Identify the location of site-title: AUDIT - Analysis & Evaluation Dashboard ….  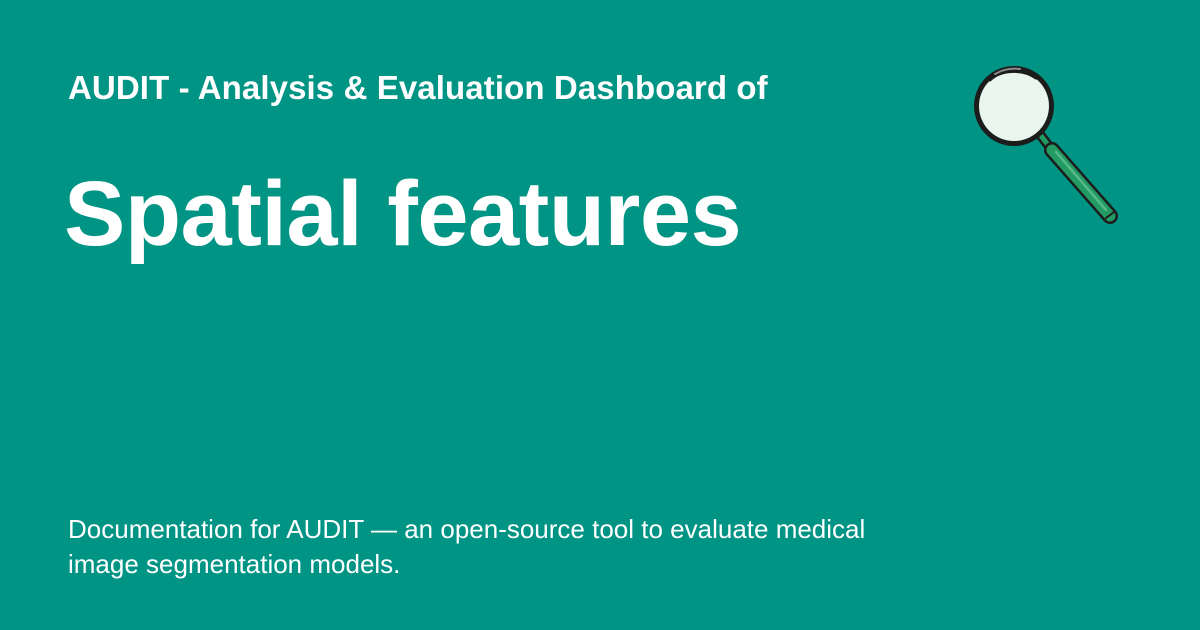
(418, 87).